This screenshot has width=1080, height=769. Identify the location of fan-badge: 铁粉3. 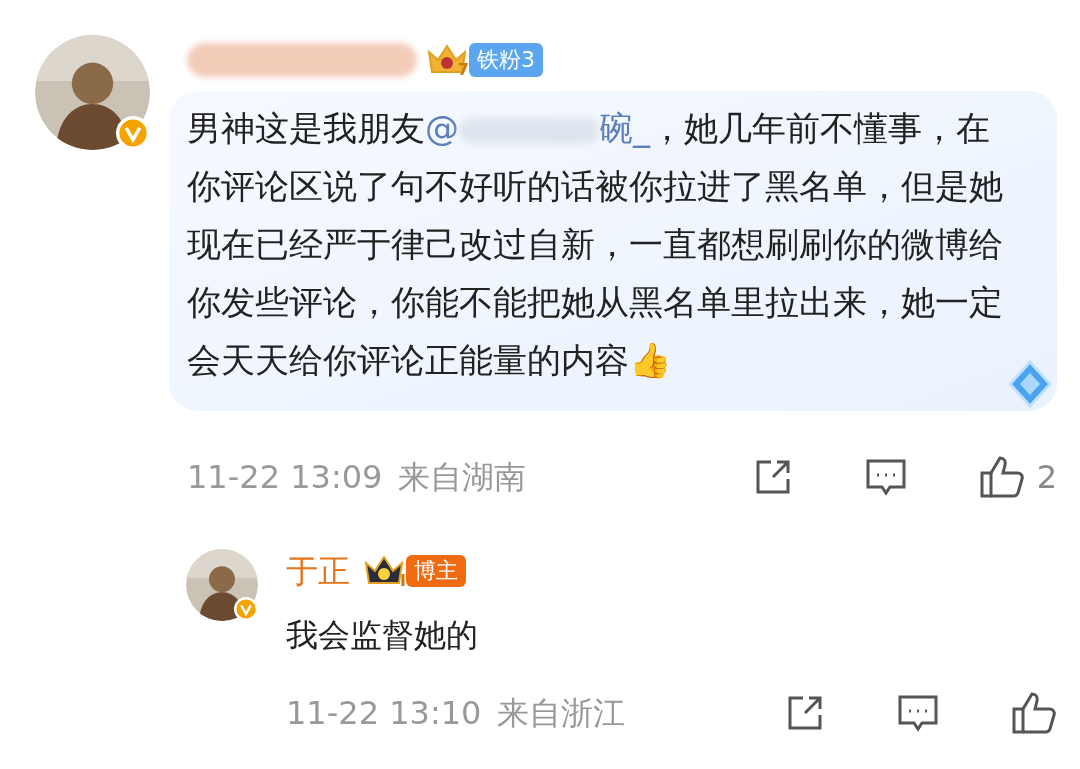
(506, 60).